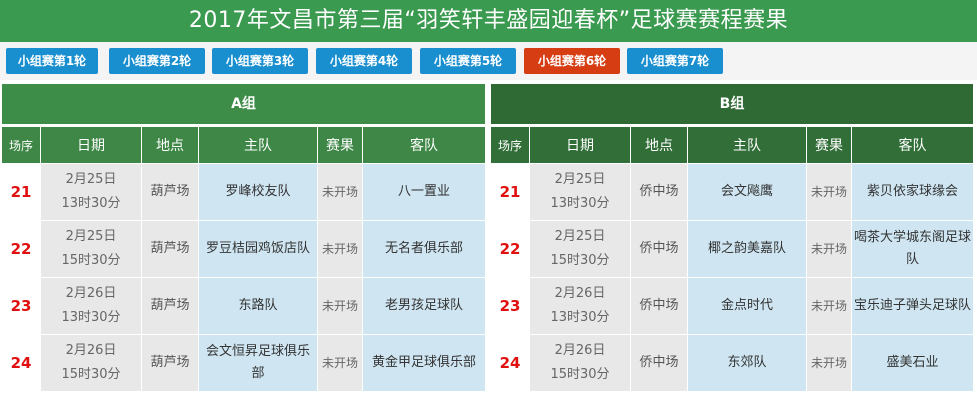 The height and width of the screenshot is (401, 977). I want to click on table-row: 22 2月25日 15时30分 侨中场 椰之韵美嘉队 未开场 喝茶大学城东阁足球队, so click(732, 249).